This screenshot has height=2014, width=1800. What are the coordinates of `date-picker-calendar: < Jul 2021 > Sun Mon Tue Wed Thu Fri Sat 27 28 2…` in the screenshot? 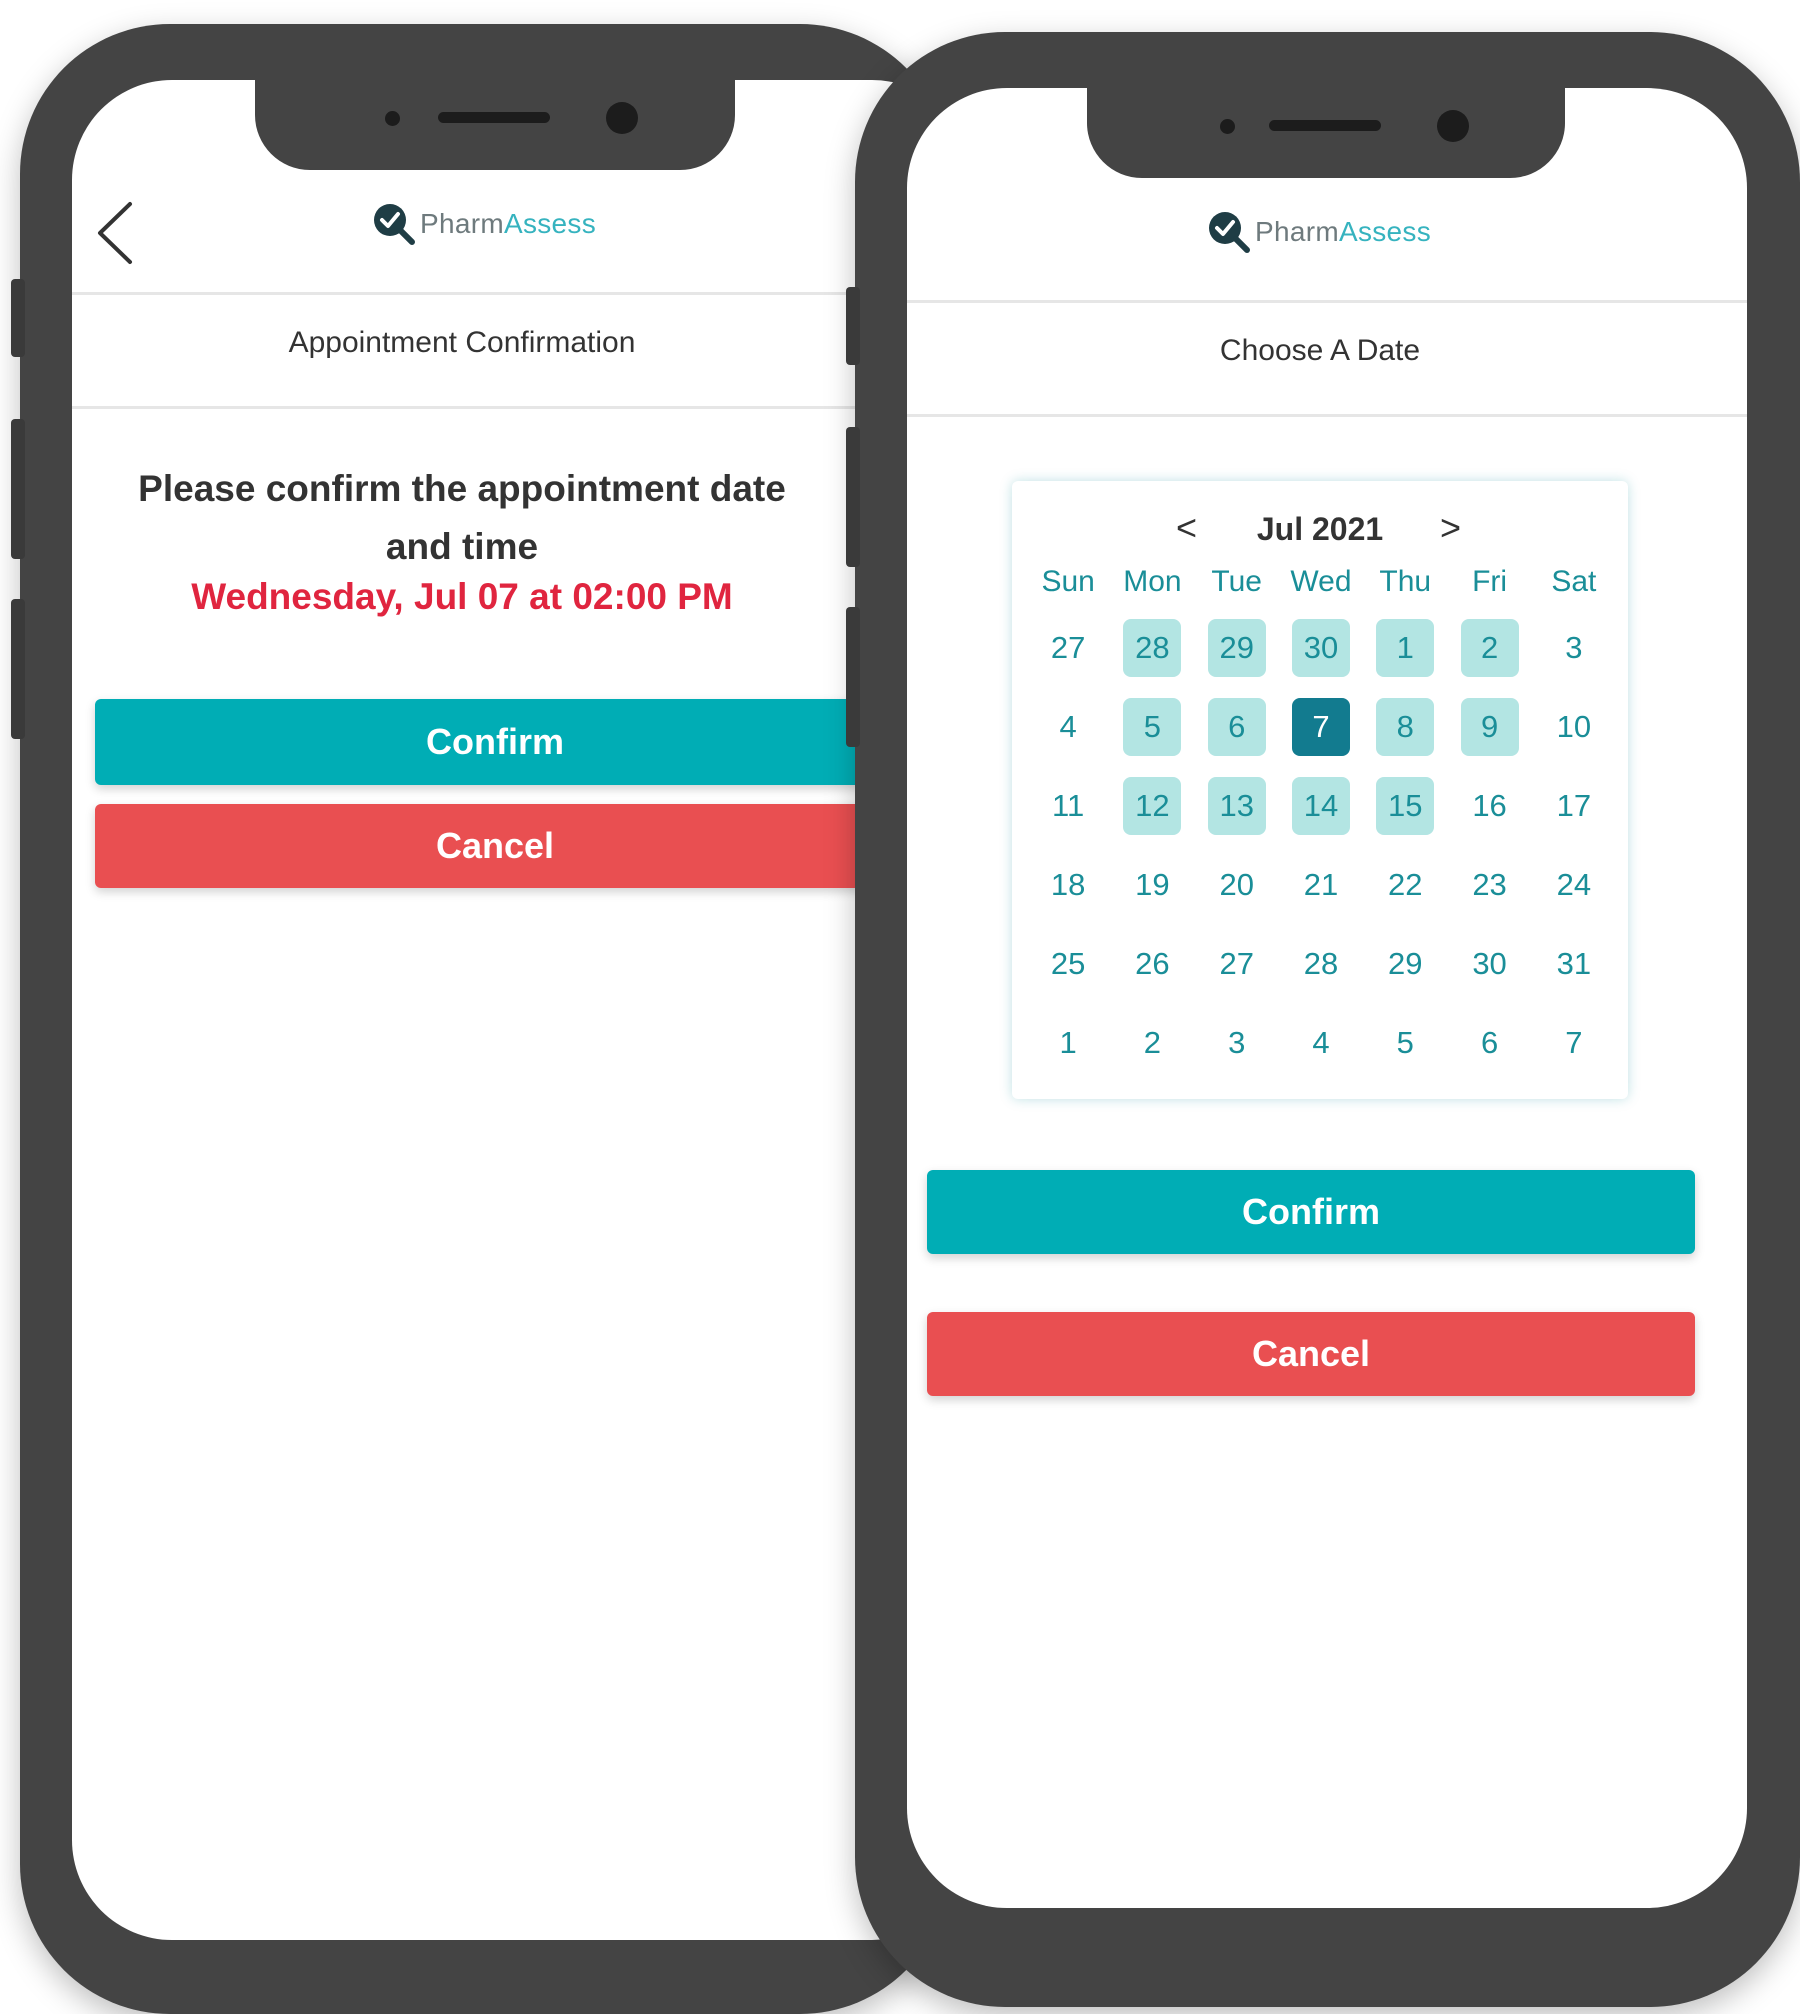 It's located at (1320, 790).